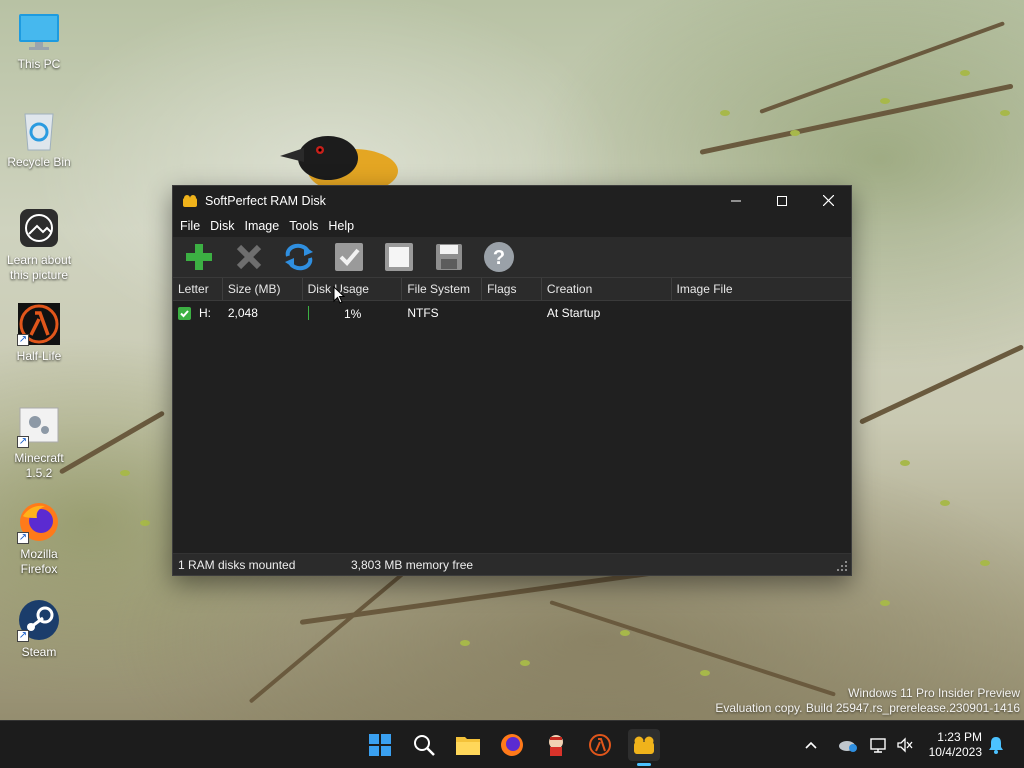  Describe the element at coordinates (607, 289) in the screenshot. I see `column-header-creation: Creation` at that location.